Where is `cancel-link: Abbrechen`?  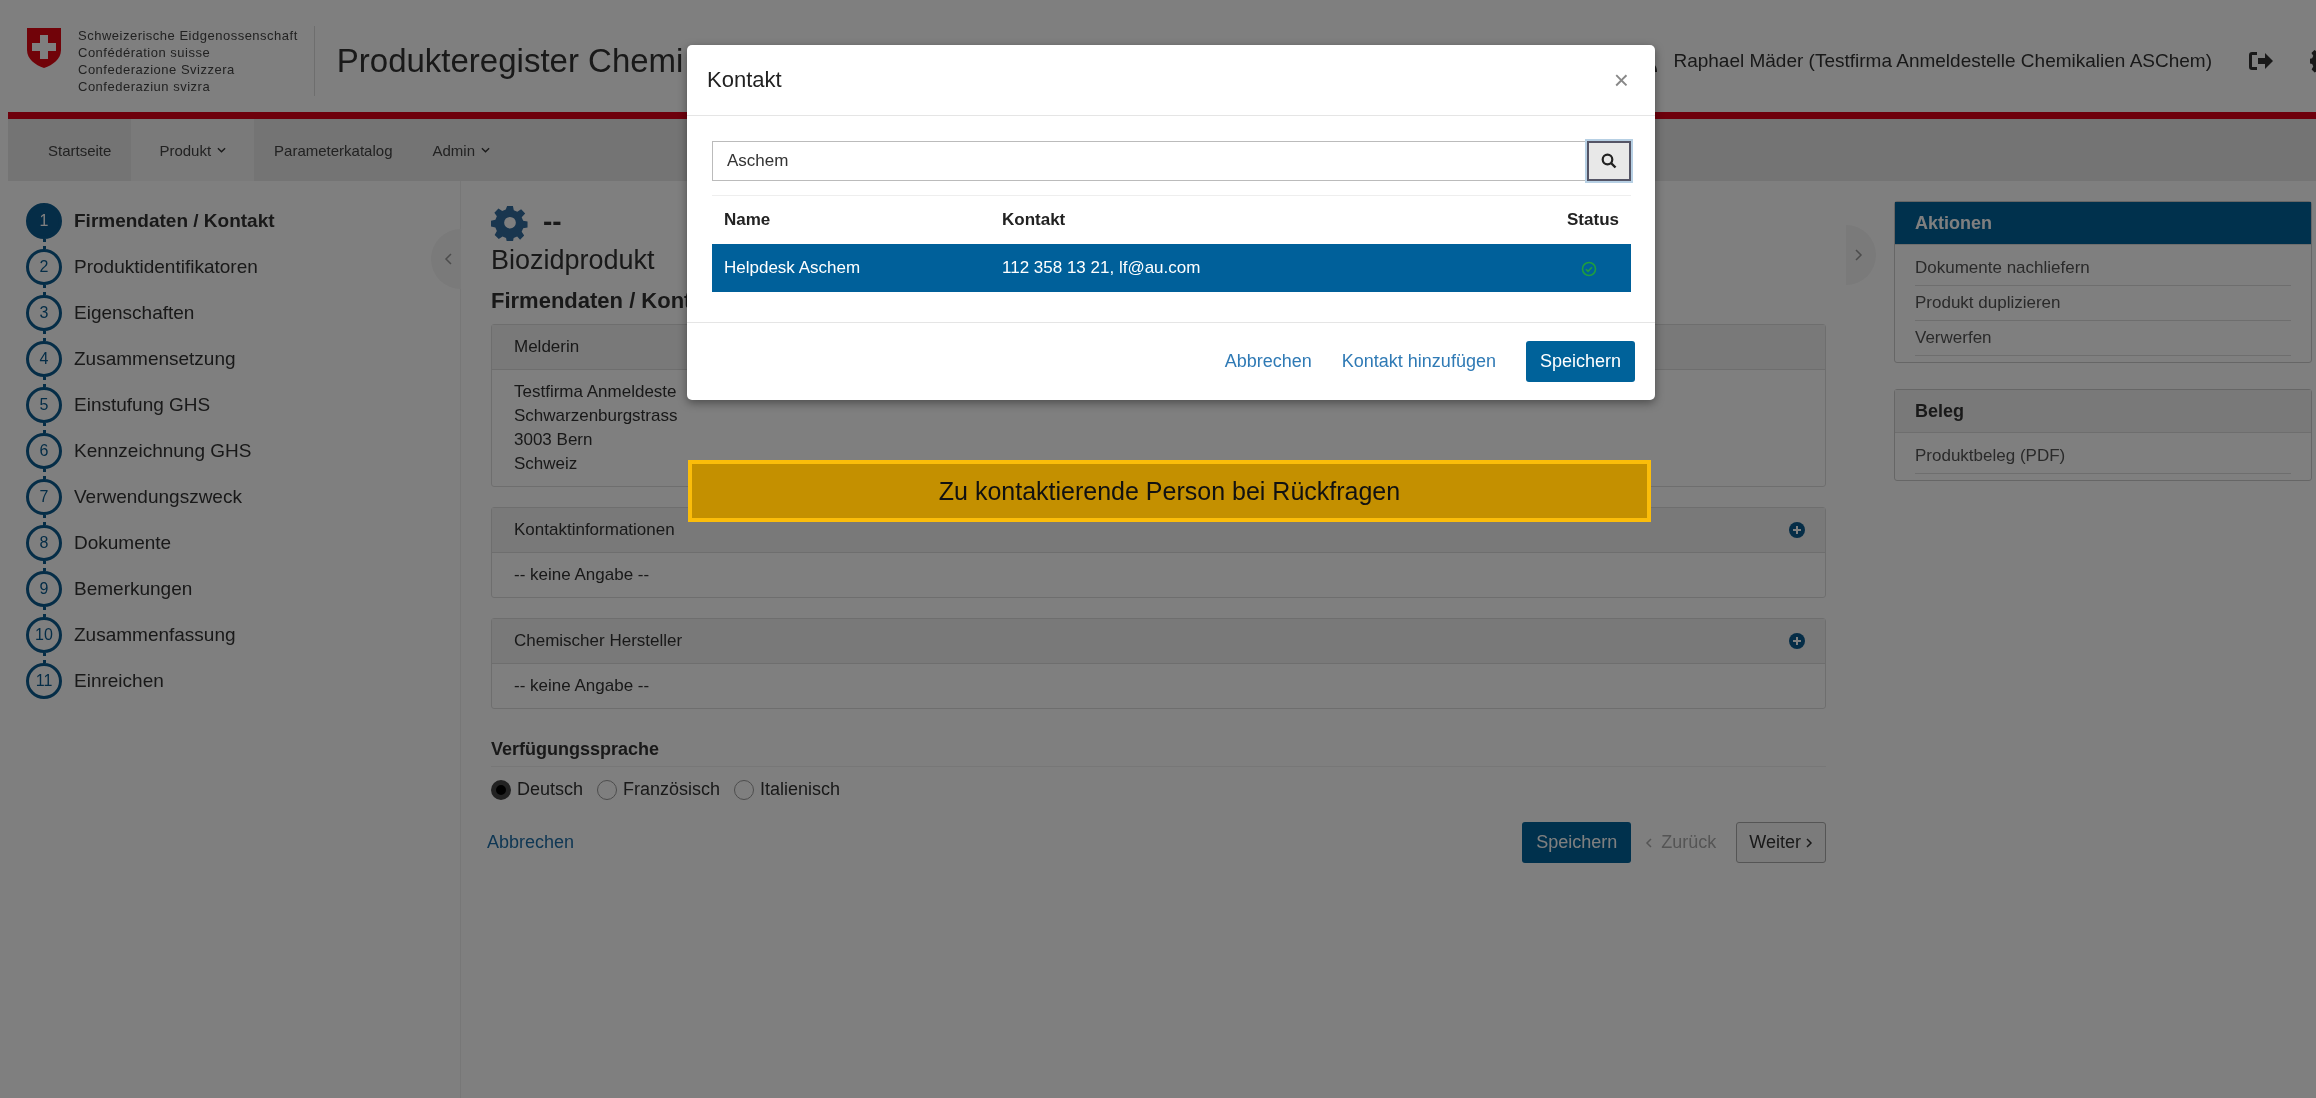
cancel-link: Abbrechen is located at coordinates (531, 842).